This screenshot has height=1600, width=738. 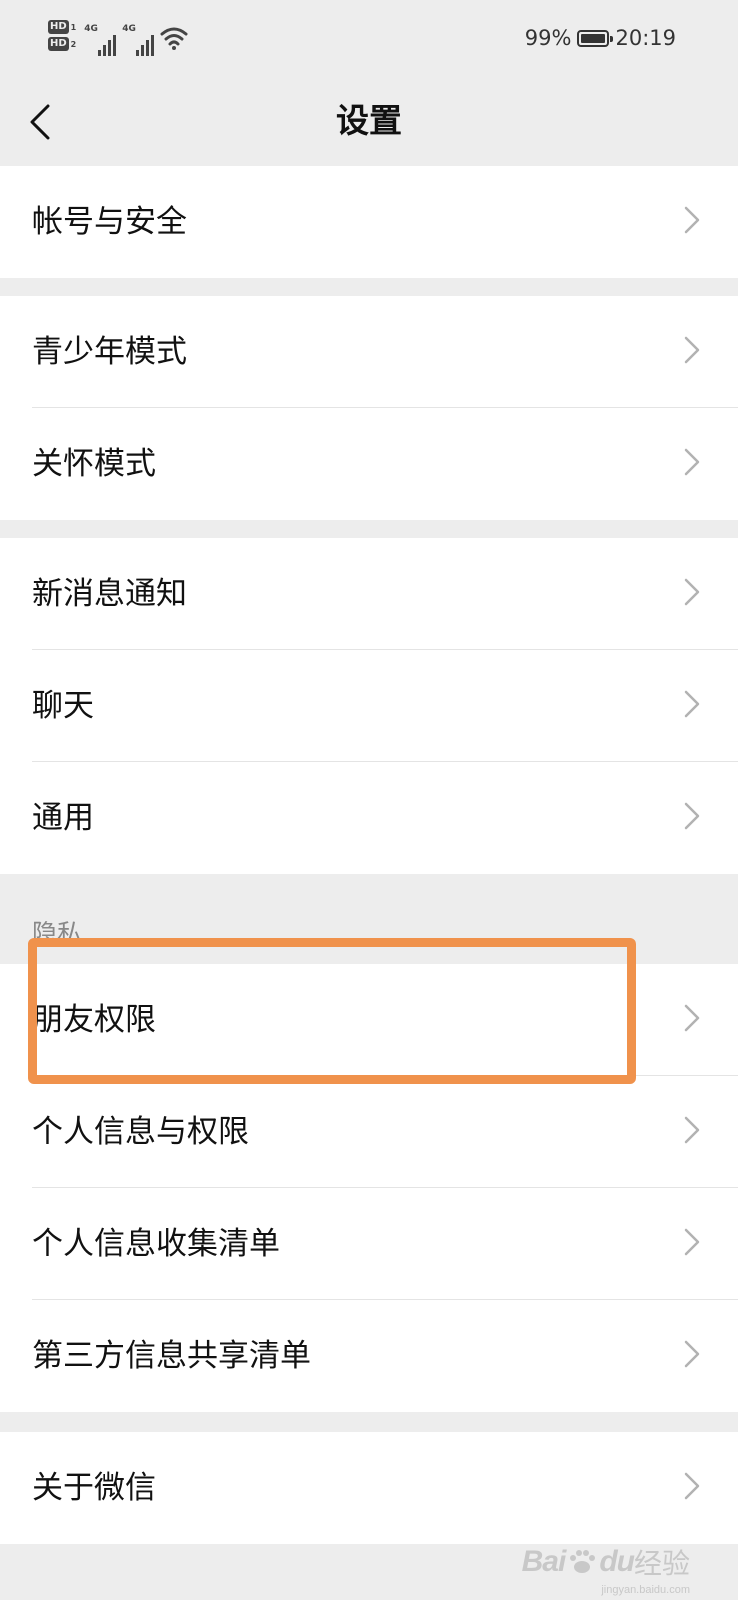 I want to click on signal-icon-2: 4G, so click(x=138, y=38).